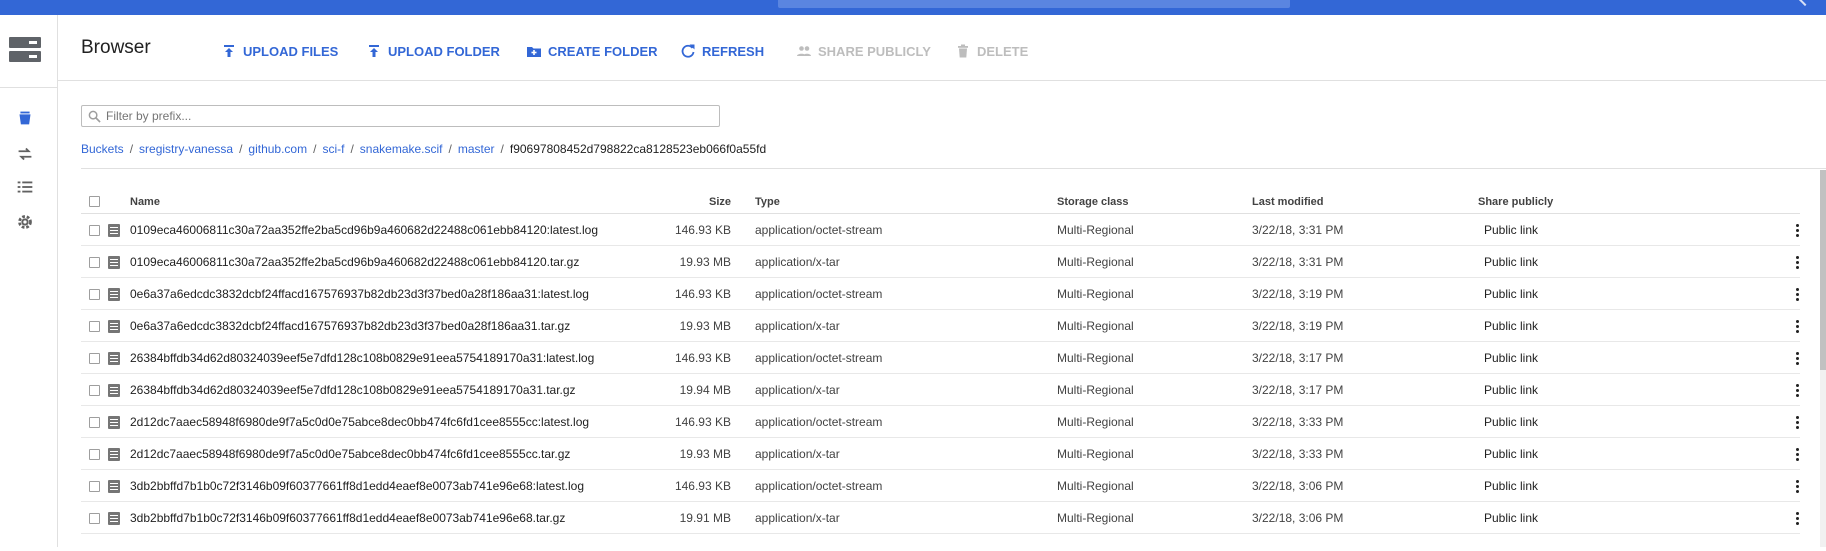 This screenshot has width=1826, height=551. Describe the element at coordinates (722, 51) in the screenshot. I see `refresh-button: REFRESH` at that location.